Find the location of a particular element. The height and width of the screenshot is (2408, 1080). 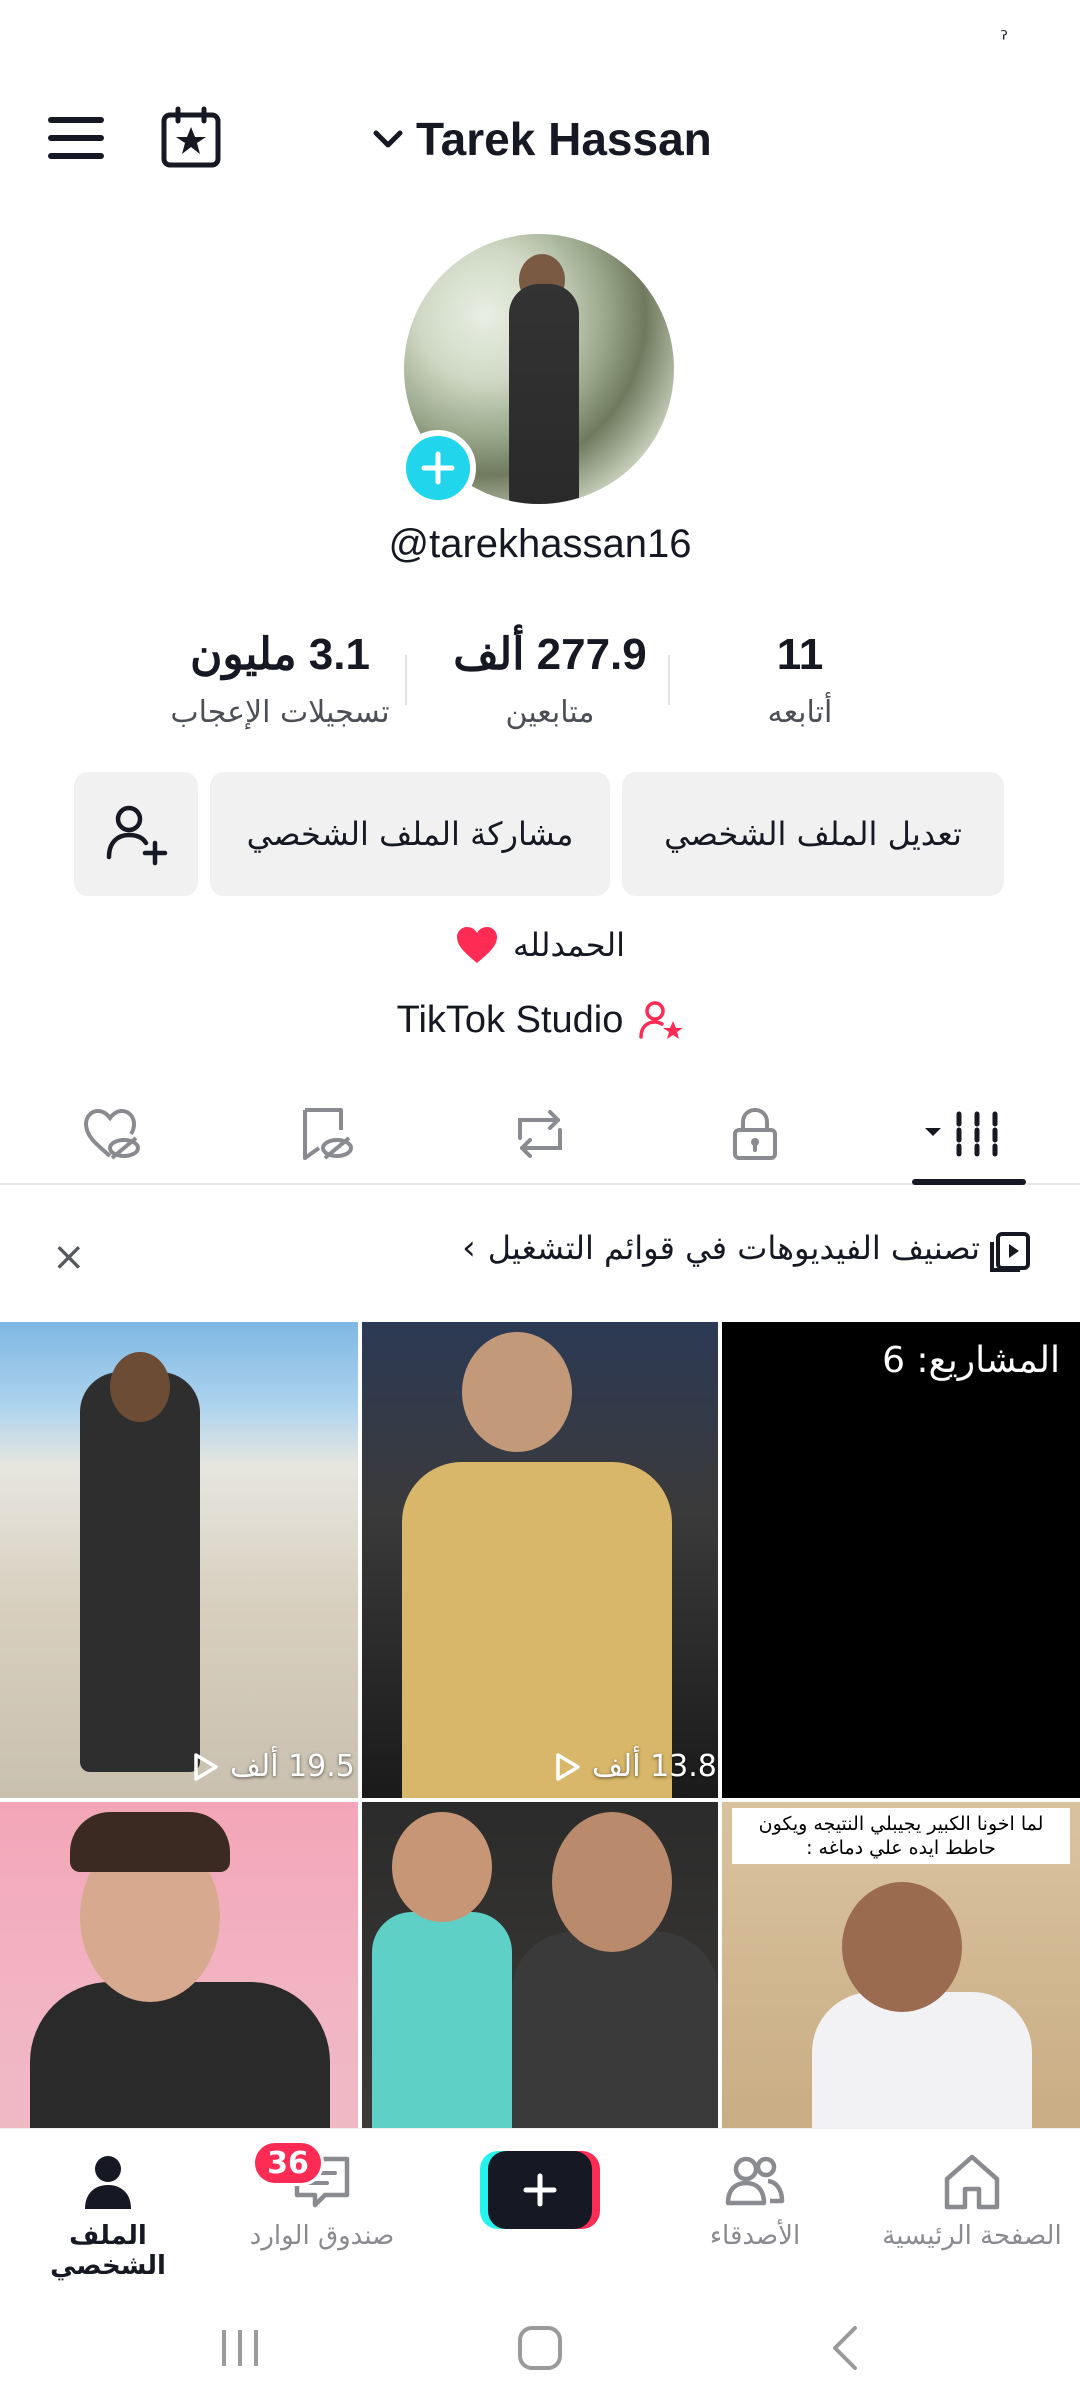

inbox-badge: 36 is located at coordinates (288, 2163).